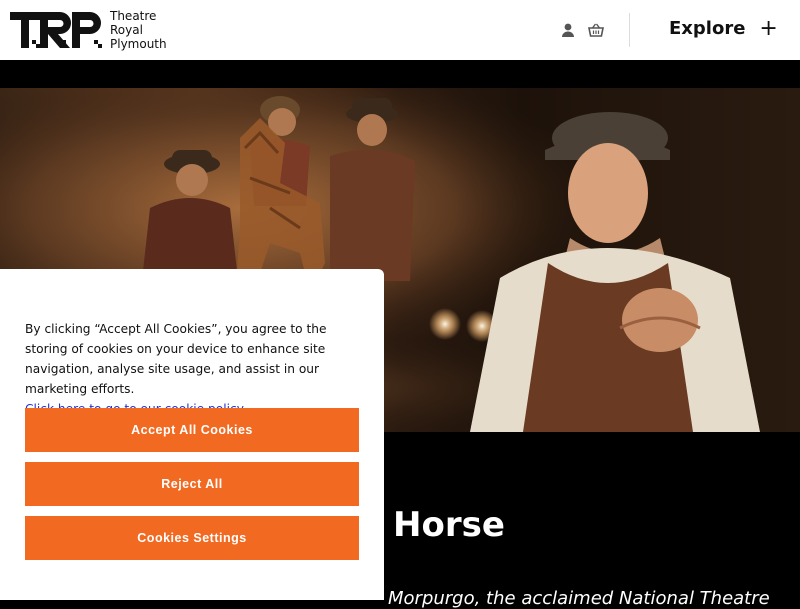 Image resolution: width=800 pixels, height=609 pixels. I want to click on show-description: Morpurgo, the acclaimed National Theatre, so click(579, 598).